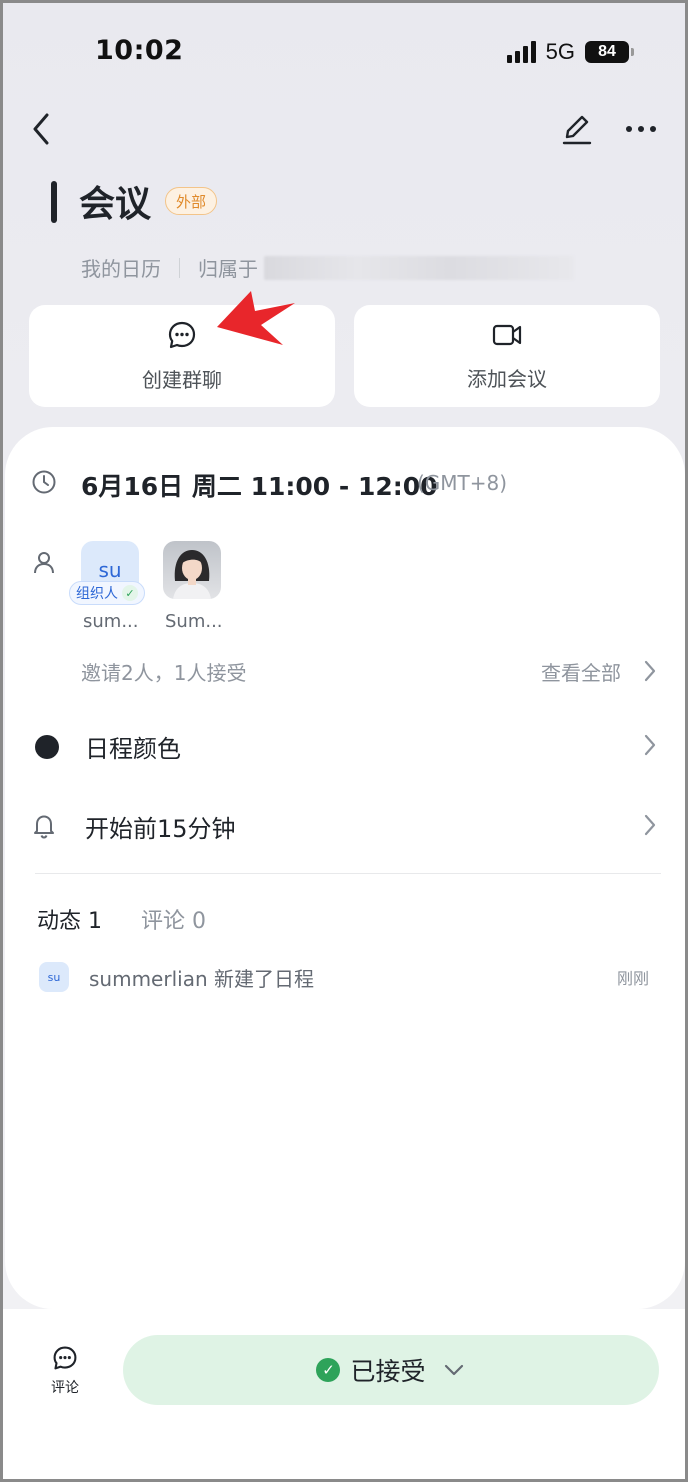  Describe the element at coordinates (54, 977) in the screenshot. I see `activity-avatar: su` at that location.